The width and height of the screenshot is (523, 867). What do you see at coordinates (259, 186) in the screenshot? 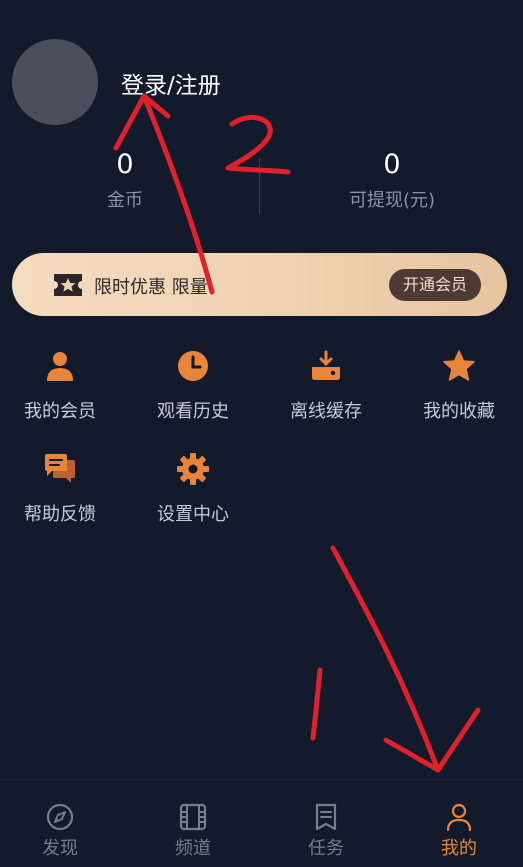
I see `stats-divider` at bounding box center [259, 186].